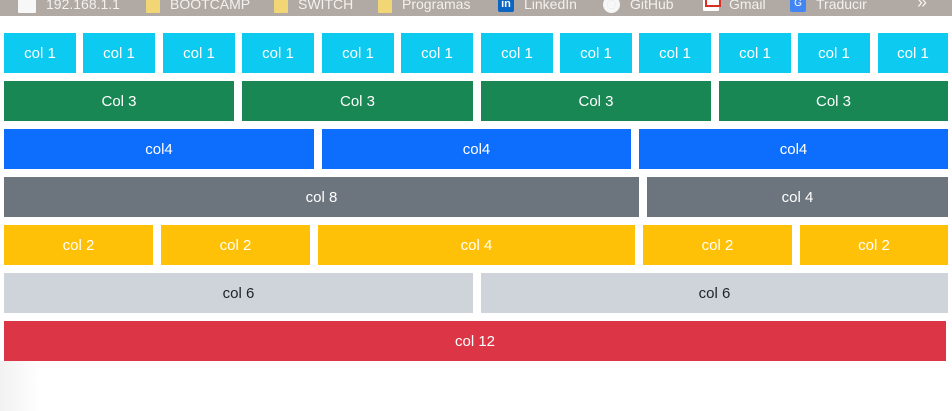 The width and height of the screenshot is (952, 411). What do you see at coordinates (321, 197) in the screenshot?
I see `col-8-cell: col 8` at bounding box center [321, 197].